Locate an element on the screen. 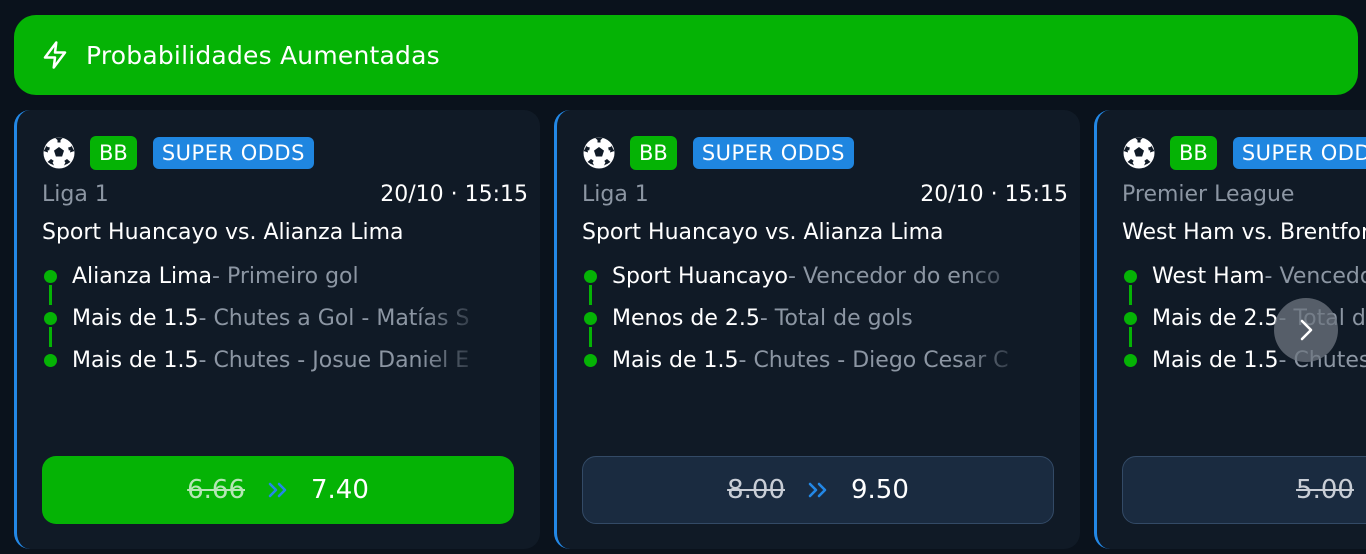 This screenshot has height=554, width=1366. selection-market: - Chutes - Josue Daniel E is located at coordinates (334, 360).